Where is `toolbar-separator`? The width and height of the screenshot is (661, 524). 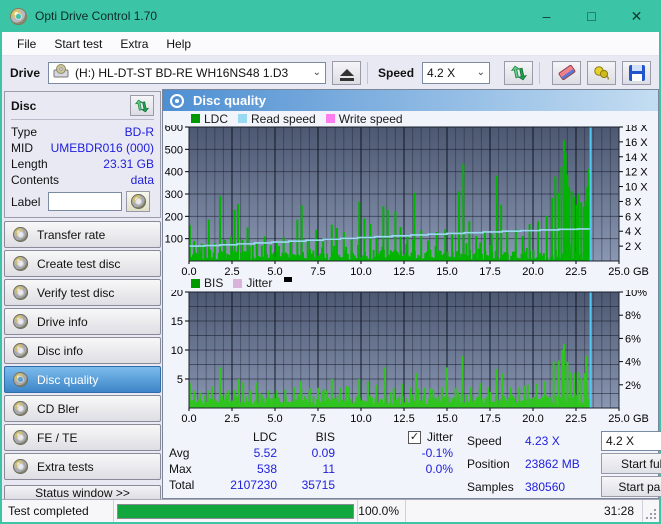
toolbar-separator is located at coordinates (368, 72).